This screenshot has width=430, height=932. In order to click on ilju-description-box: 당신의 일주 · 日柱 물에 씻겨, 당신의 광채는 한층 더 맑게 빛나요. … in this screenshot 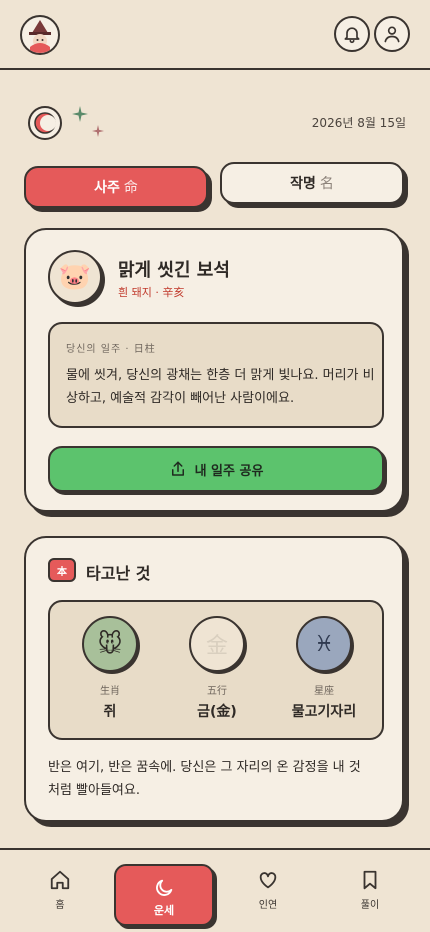, I will do `click(216, 375)`.